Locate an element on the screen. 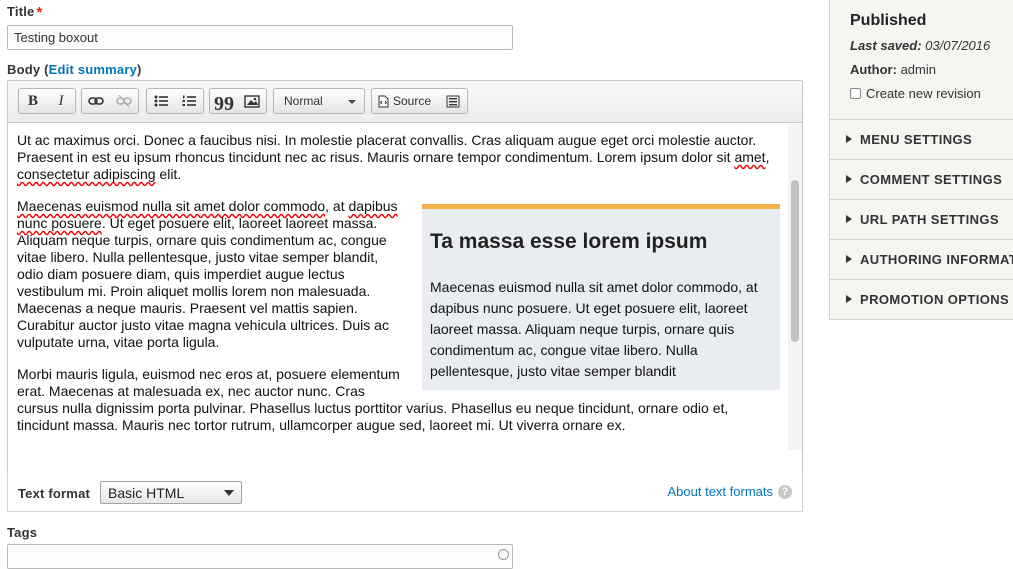 The height and width of the screenshot is (569, 1013). about-text-formats-link: About text formats is located at coordinates (721, 491).